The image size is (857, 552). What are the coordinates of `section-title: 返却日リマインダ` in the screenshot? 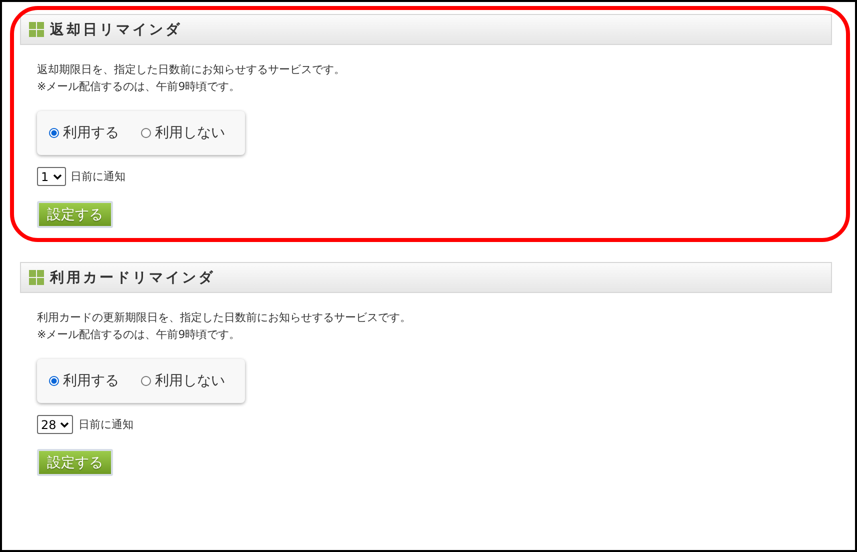 It's located at (116, 29).